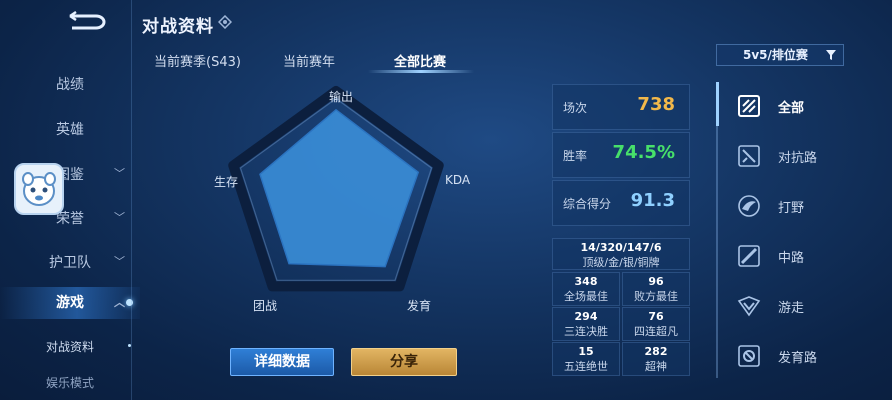  Describe the element at coordinates (226, 182) in the screenshot. I see `radar-axis-label-survival: 生存` at that location.